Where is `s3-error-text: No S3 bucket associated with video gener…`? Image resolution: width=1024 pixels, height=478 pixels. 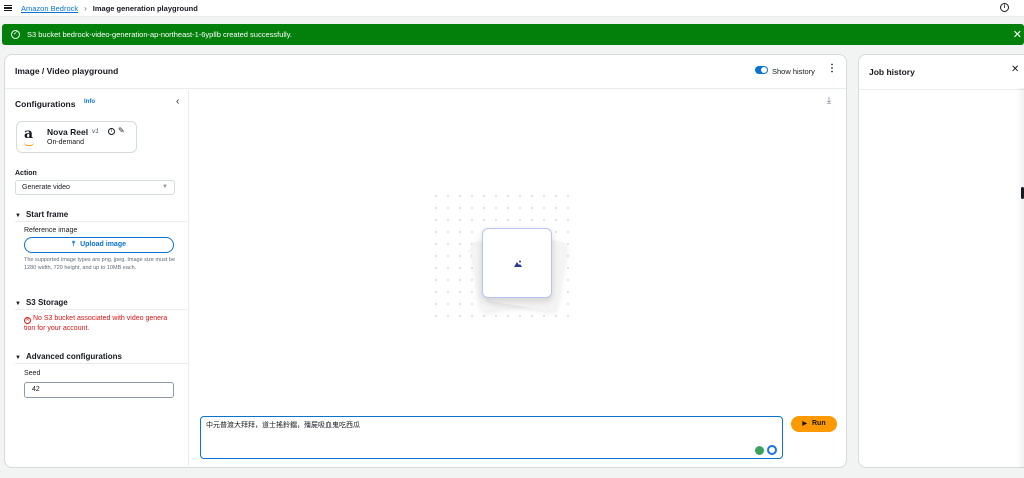
s3-error-text: No S3 bucket associated with video gener… is located at coordinates (96, 323).